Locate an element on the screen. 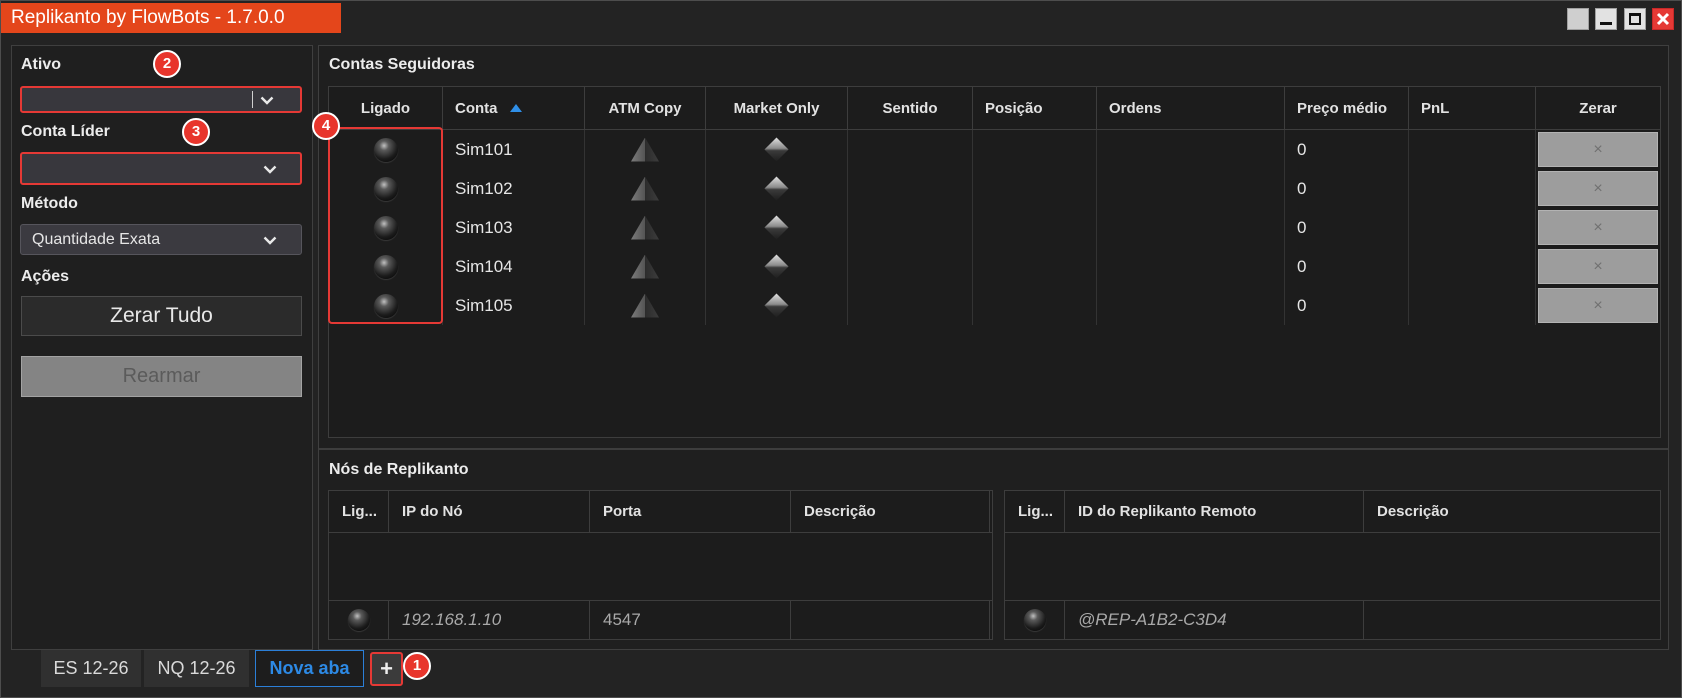 This screenshot has height=698, width=1682. column-header-pnl: PnL is located at coordinates (1472, 108).